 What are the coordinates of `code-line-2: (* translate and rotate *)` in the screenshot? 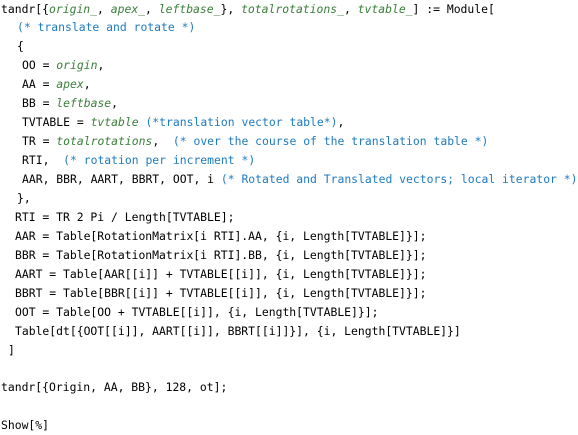 It's located at (106, 27).